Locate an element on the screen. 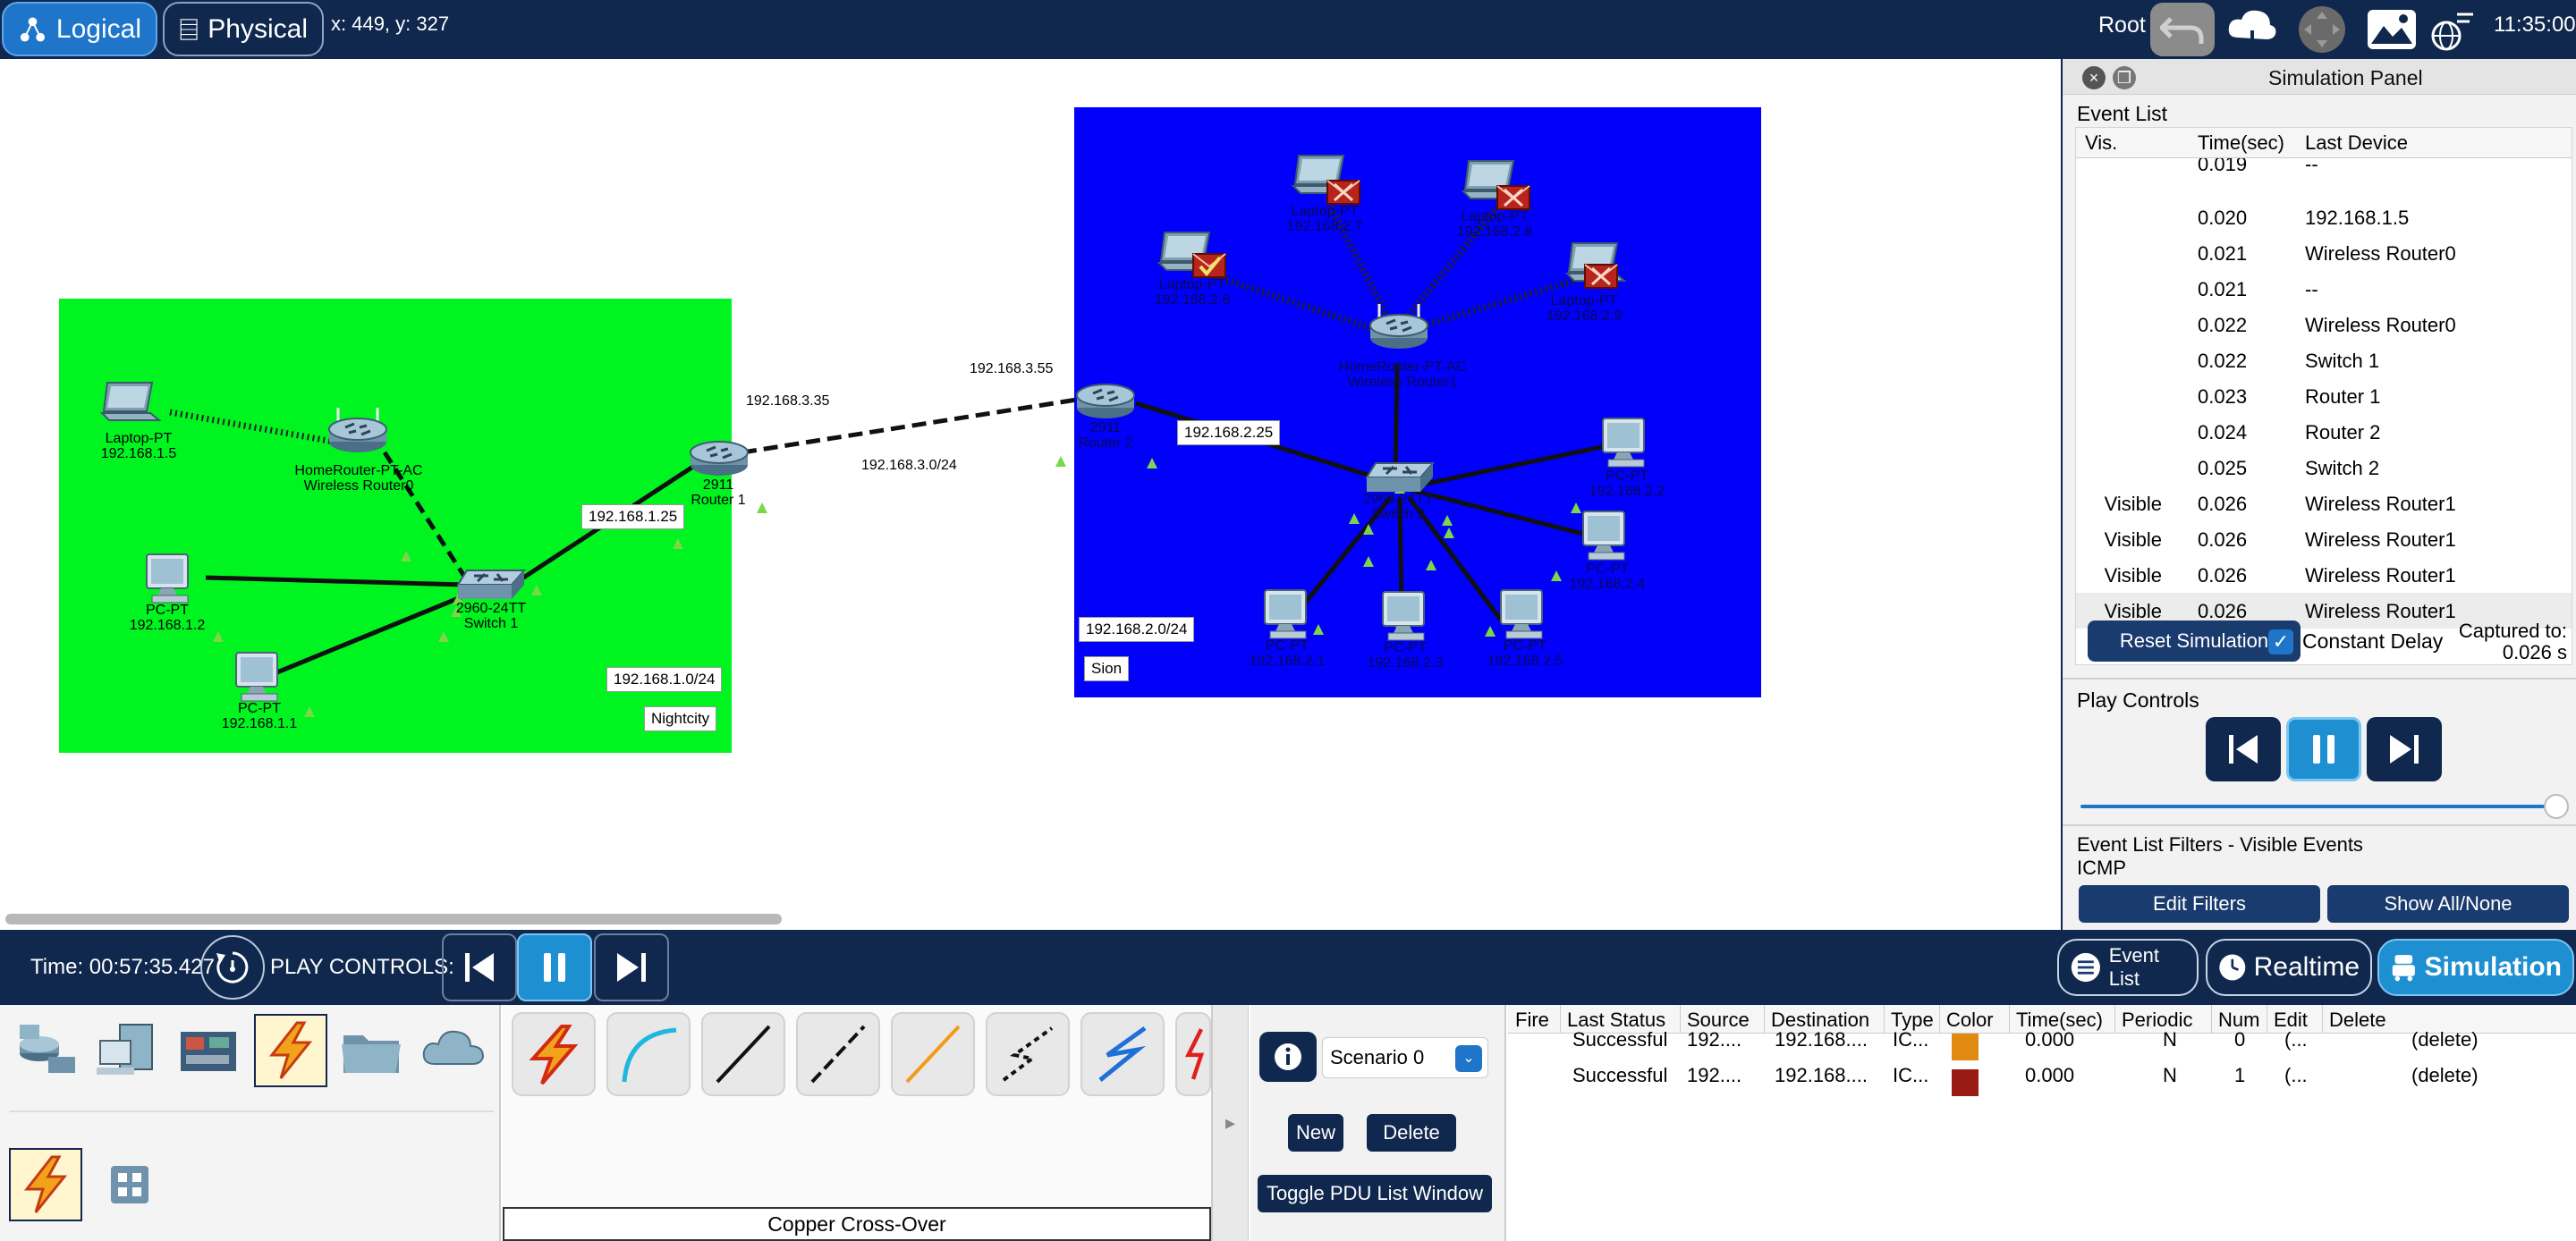 The height and width of the screenshot is (1241, 2576). undo-button is located at coordinates (2182, 30).